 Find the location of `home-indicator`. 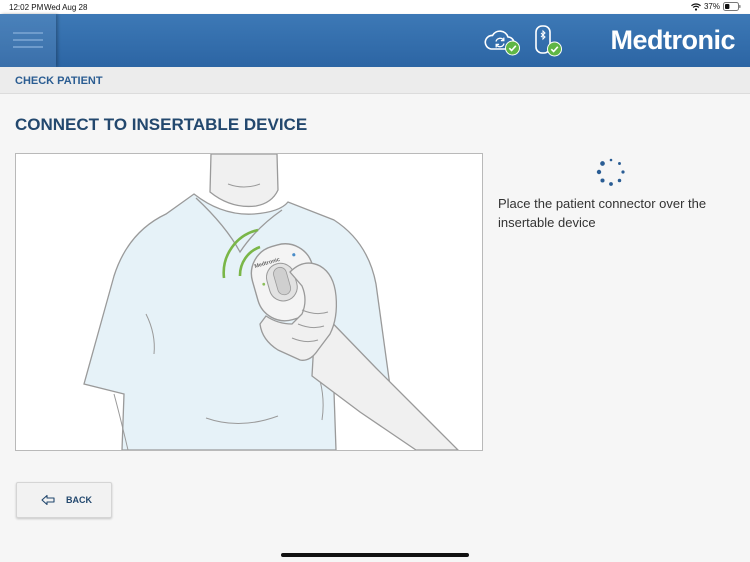

home-indicator is located at coordinates (375, 555).